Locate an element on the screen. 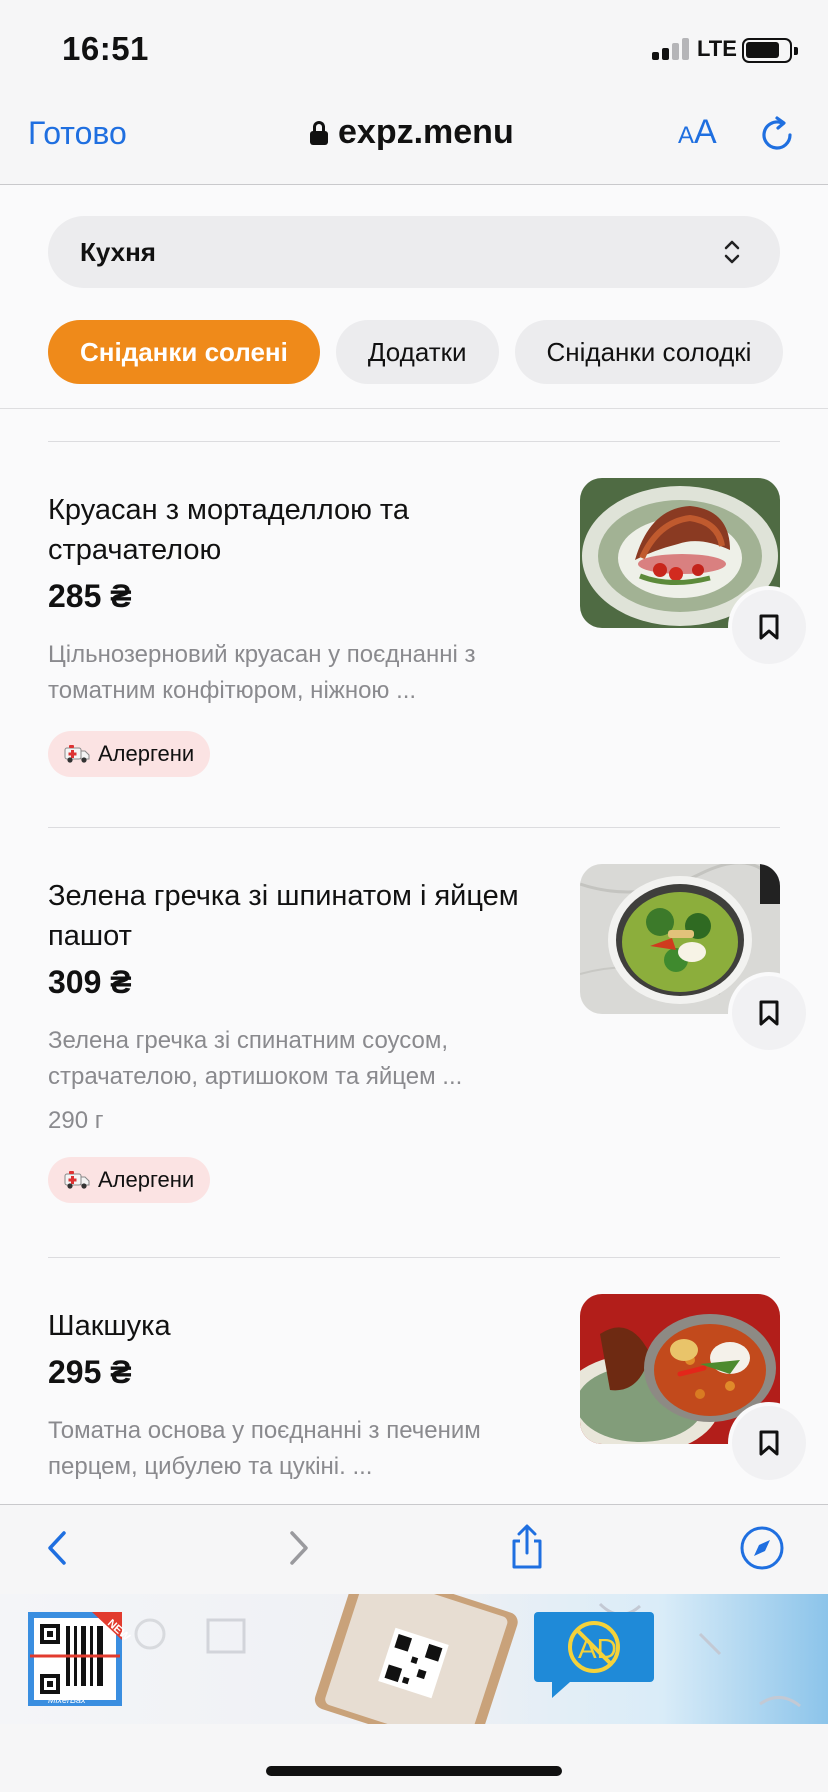  category-select-value: Кухня is located at coordinates (118, 252).